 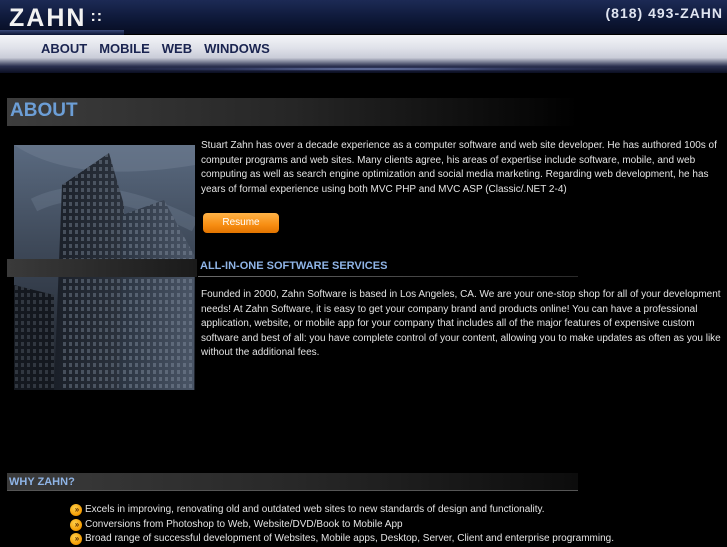 What do you see at coordinates (292, 112) in the screenshot?
I see `page-title-bar: ABOUT` at bounding box center [292, 112].